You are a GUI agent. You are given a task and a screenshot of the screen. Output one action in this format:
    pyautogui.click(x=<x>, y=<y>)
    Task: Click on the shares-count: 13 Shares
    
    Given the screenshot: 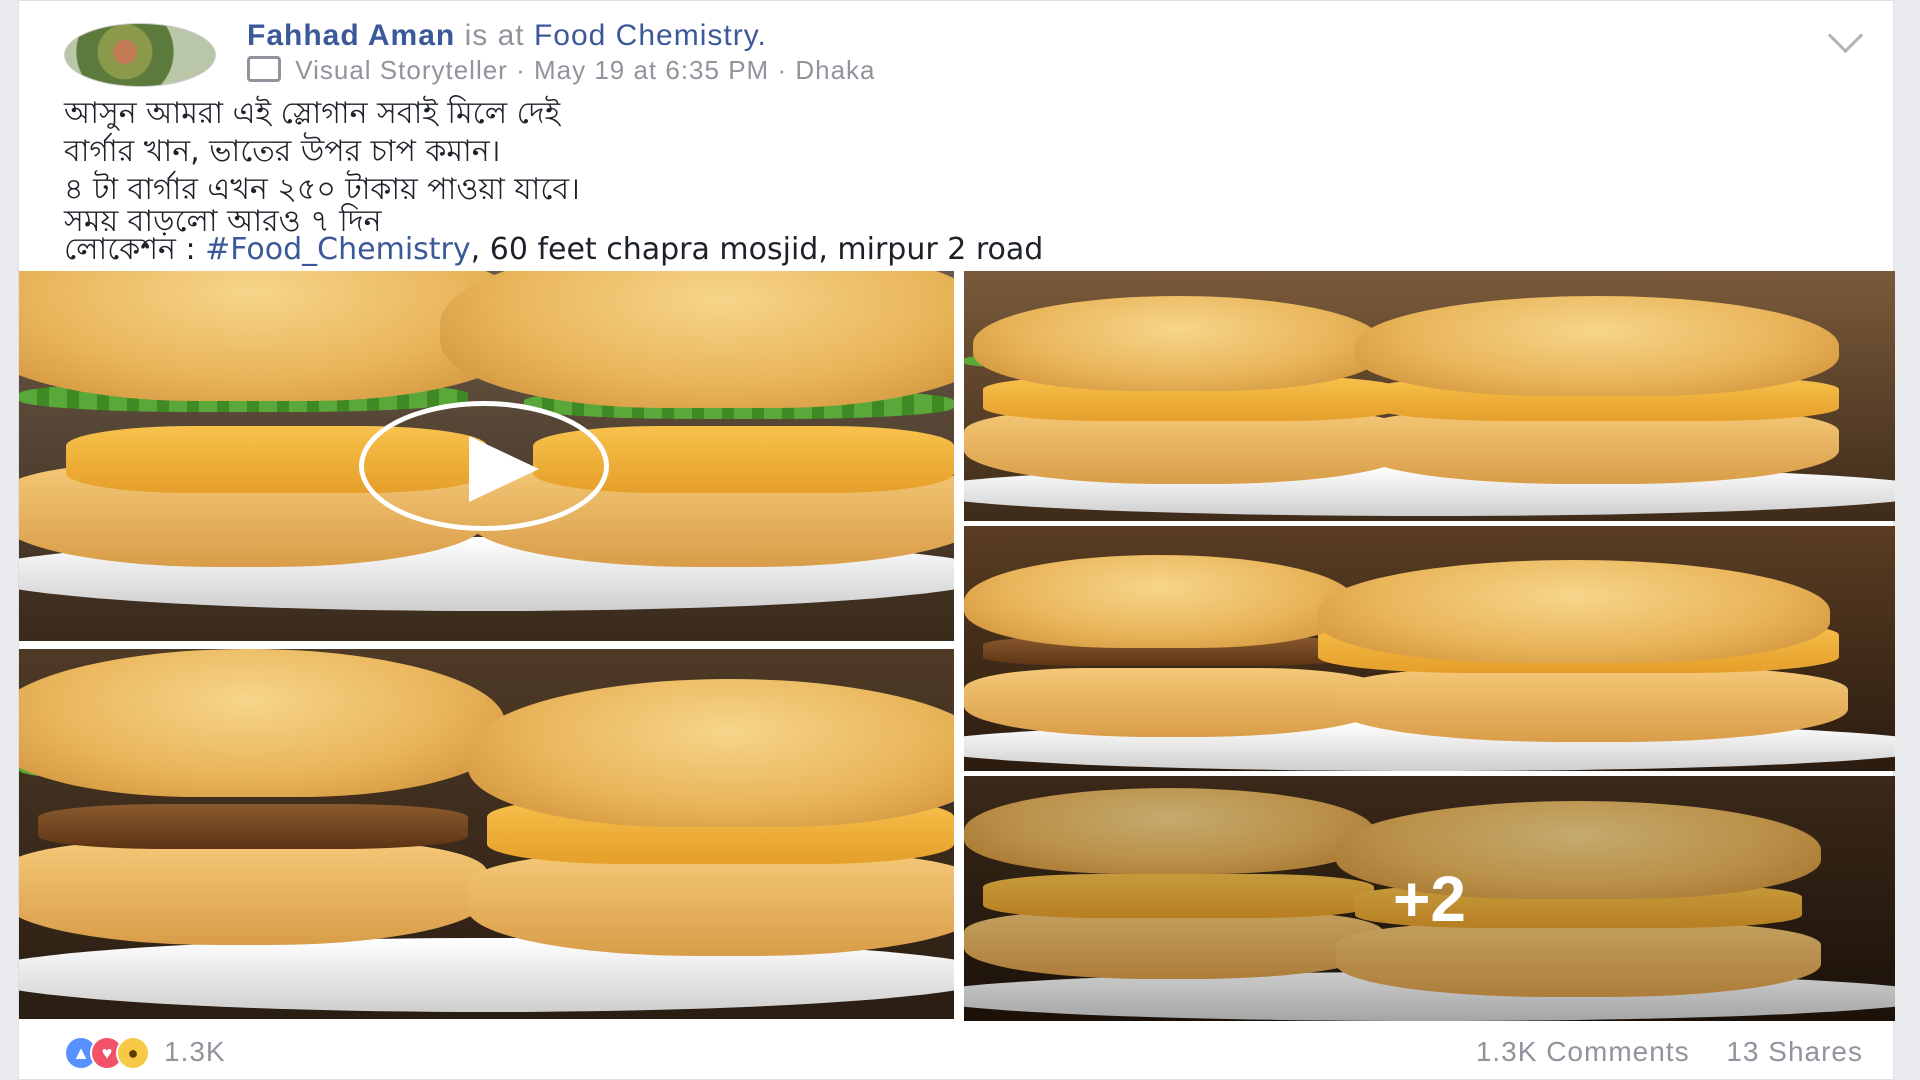 What is the action you would take?
    pyautogui.click(x=1794, y=1051)
    